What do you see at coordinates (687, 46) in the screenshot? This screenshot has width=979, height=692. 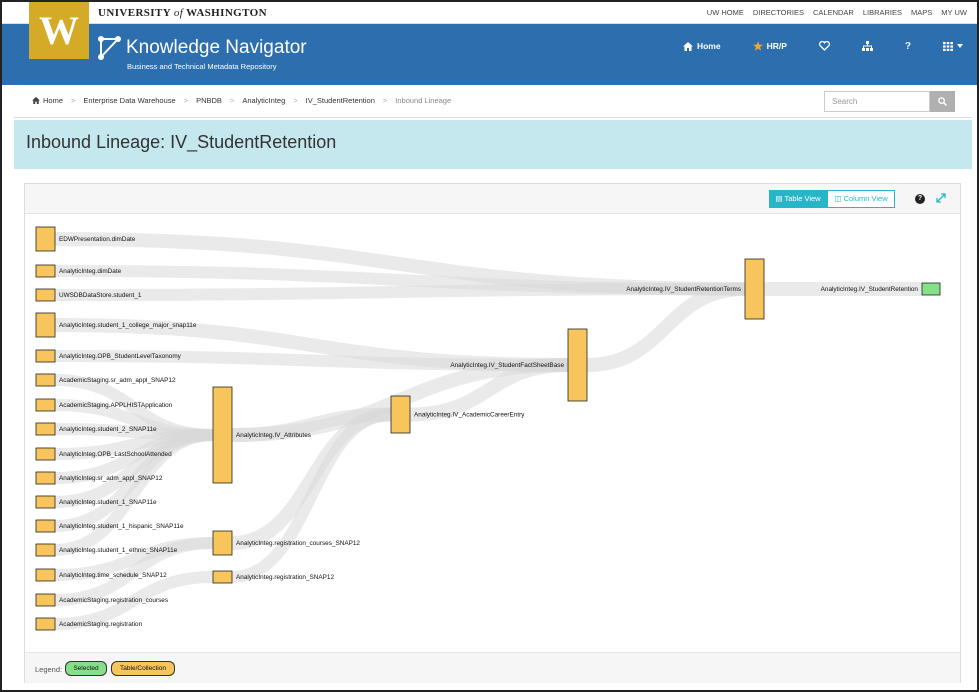 I see `home-icon` at bounding box center [687, 46].